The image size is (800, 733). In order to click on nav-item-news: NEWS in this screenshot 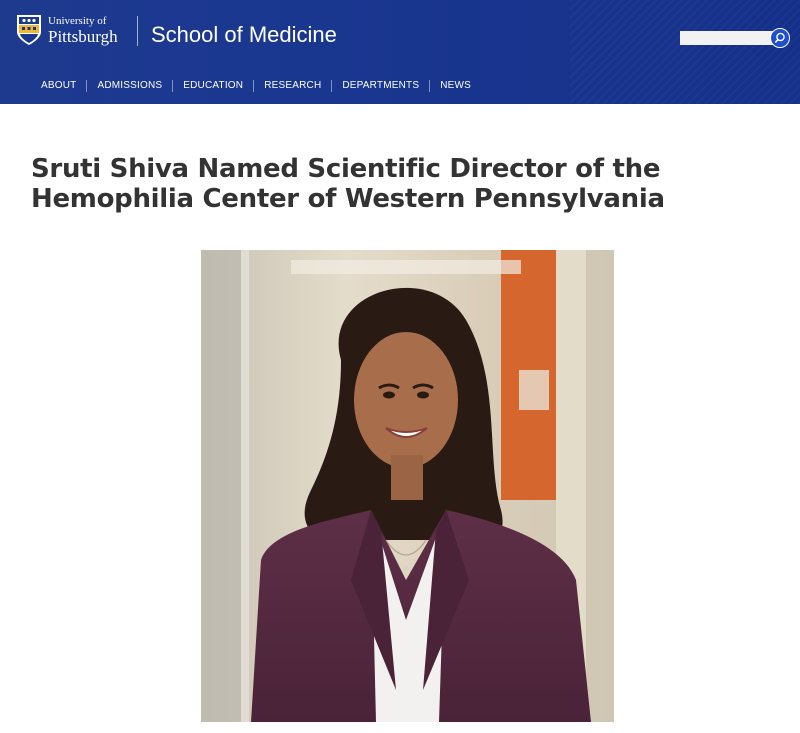, I will do `click(455, 86)`.